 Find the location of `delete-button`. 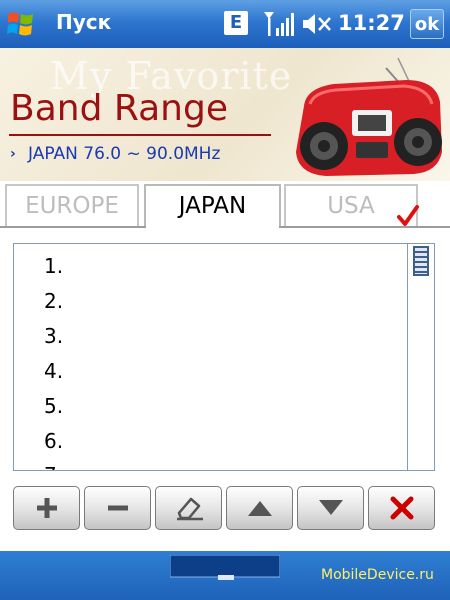

delete-button is located at coordinates (401, 508).